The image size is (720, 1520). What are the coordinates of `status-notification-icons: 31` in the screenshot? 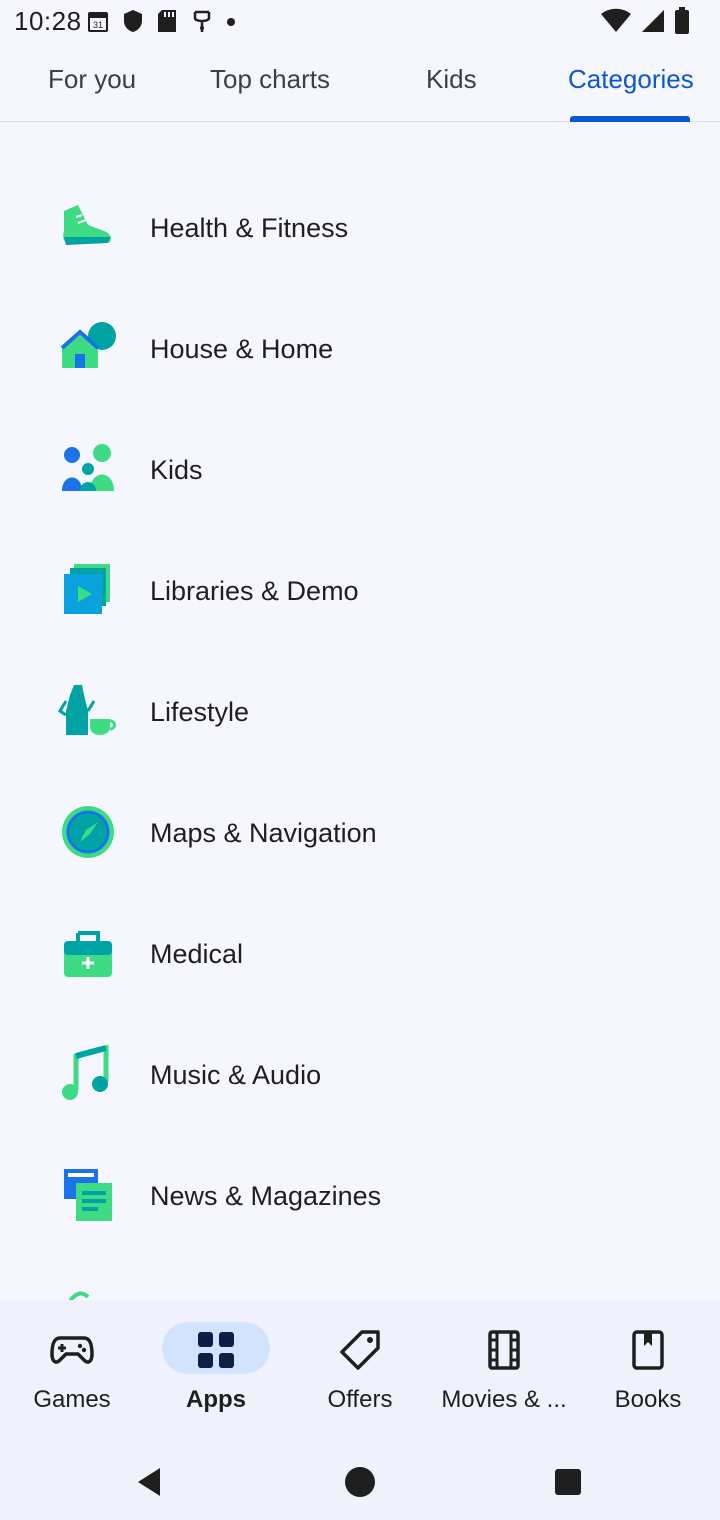 It's located at (161, 21).